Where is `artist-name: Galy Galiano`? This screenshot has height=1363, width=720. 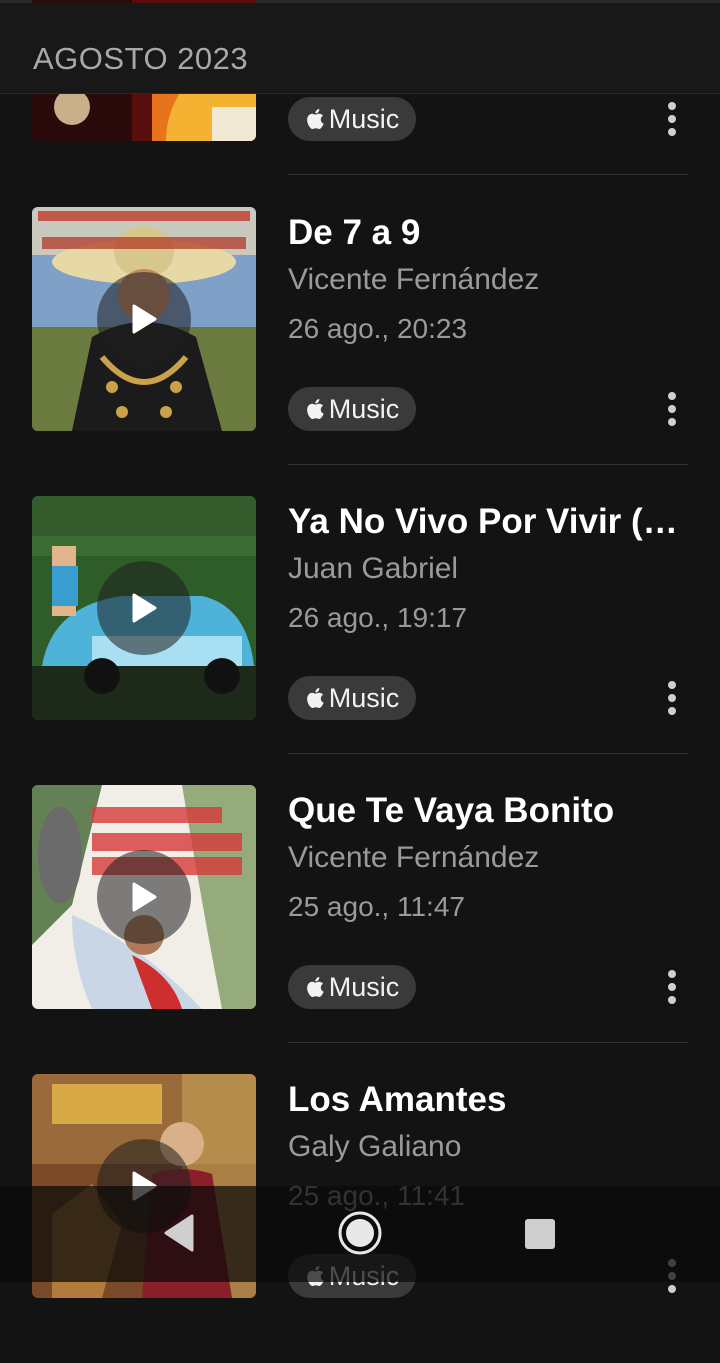
artist-name: Galy Galiano is located at coordinates (375, 1146).